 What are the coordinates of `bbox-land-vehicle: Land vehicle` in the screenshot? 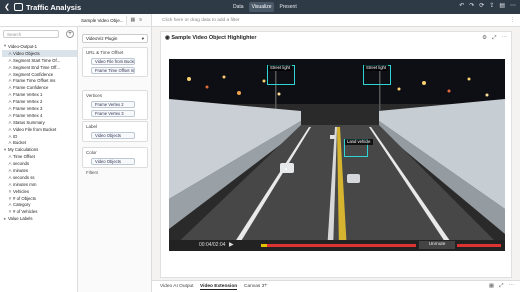 It's located at (358, 148).